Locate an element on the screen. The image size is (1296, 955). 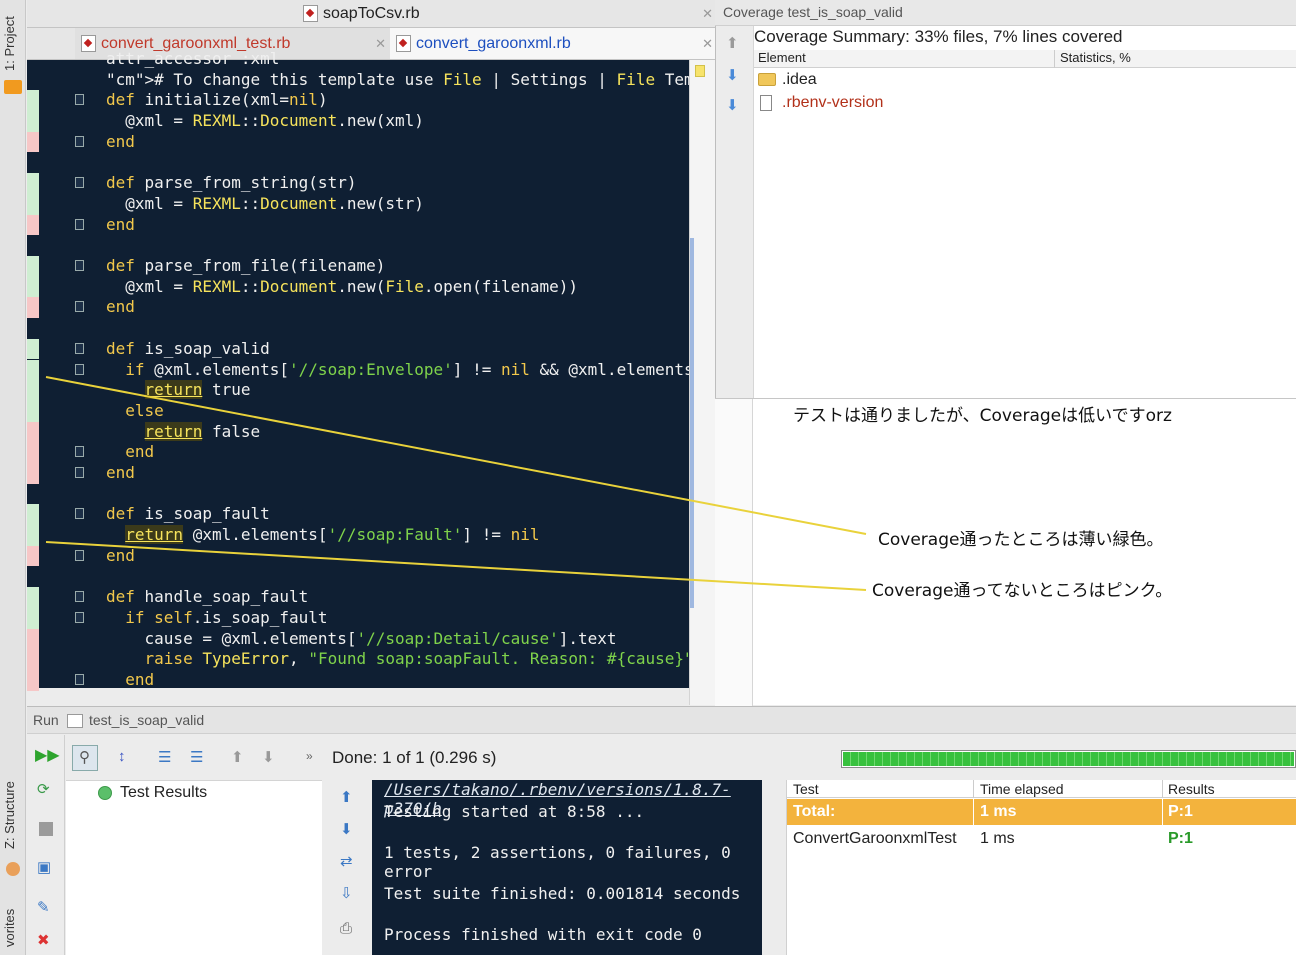
test-results-root: Test Results is located at coordinates (163, 793).